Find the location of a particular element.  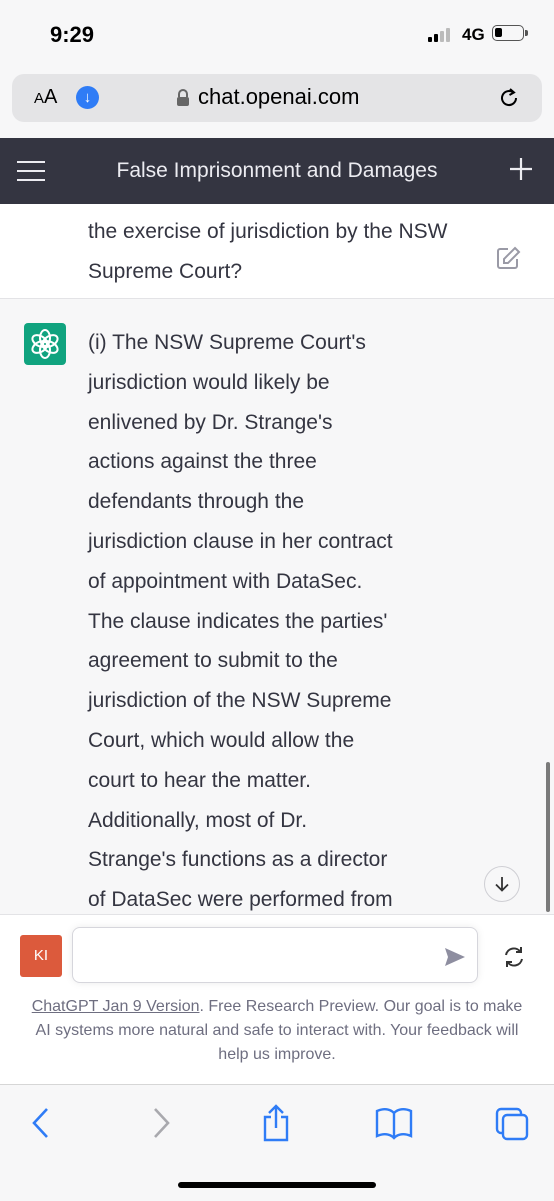

assistant-line: court to hear the matter. is located at coordinates (199, 780).